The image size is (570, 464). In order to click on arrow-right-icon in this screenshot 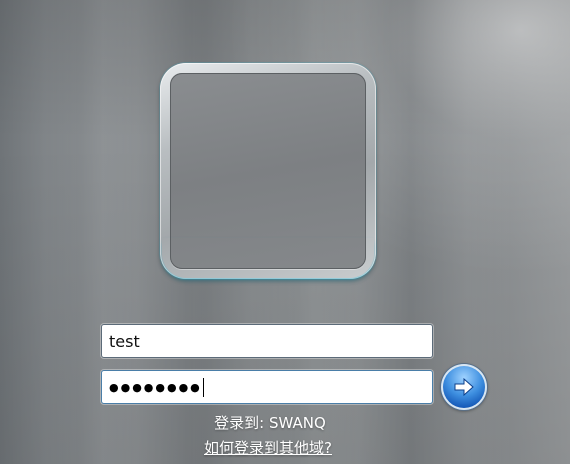, I will do `click(464, 387)`.